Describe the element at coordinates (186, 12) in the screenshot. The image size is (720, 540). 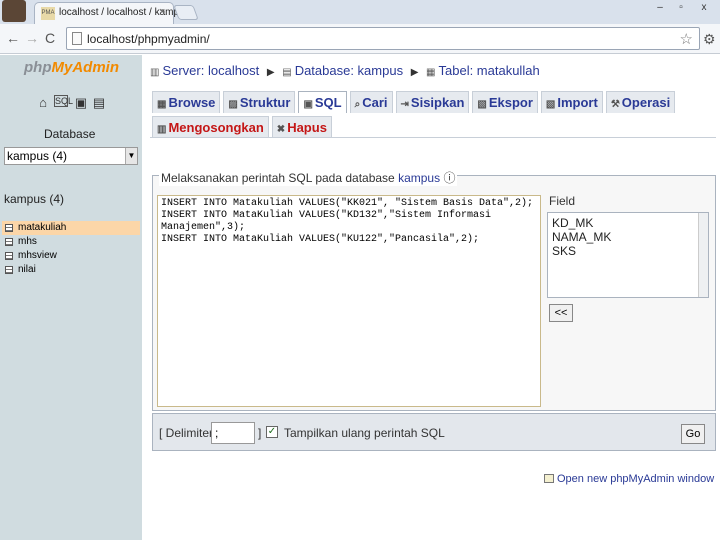
I see `new-tab-button` at that location.